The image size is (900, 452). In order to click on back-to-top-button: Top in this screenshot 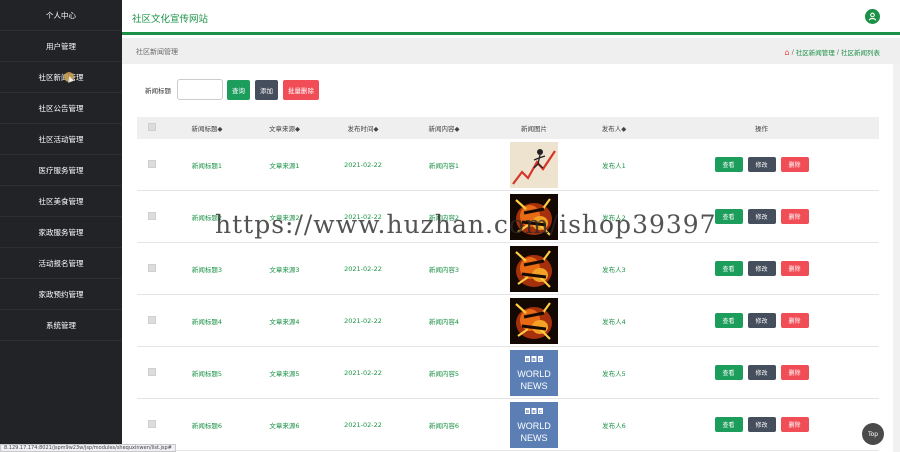, I will do `click(873, 434)`.